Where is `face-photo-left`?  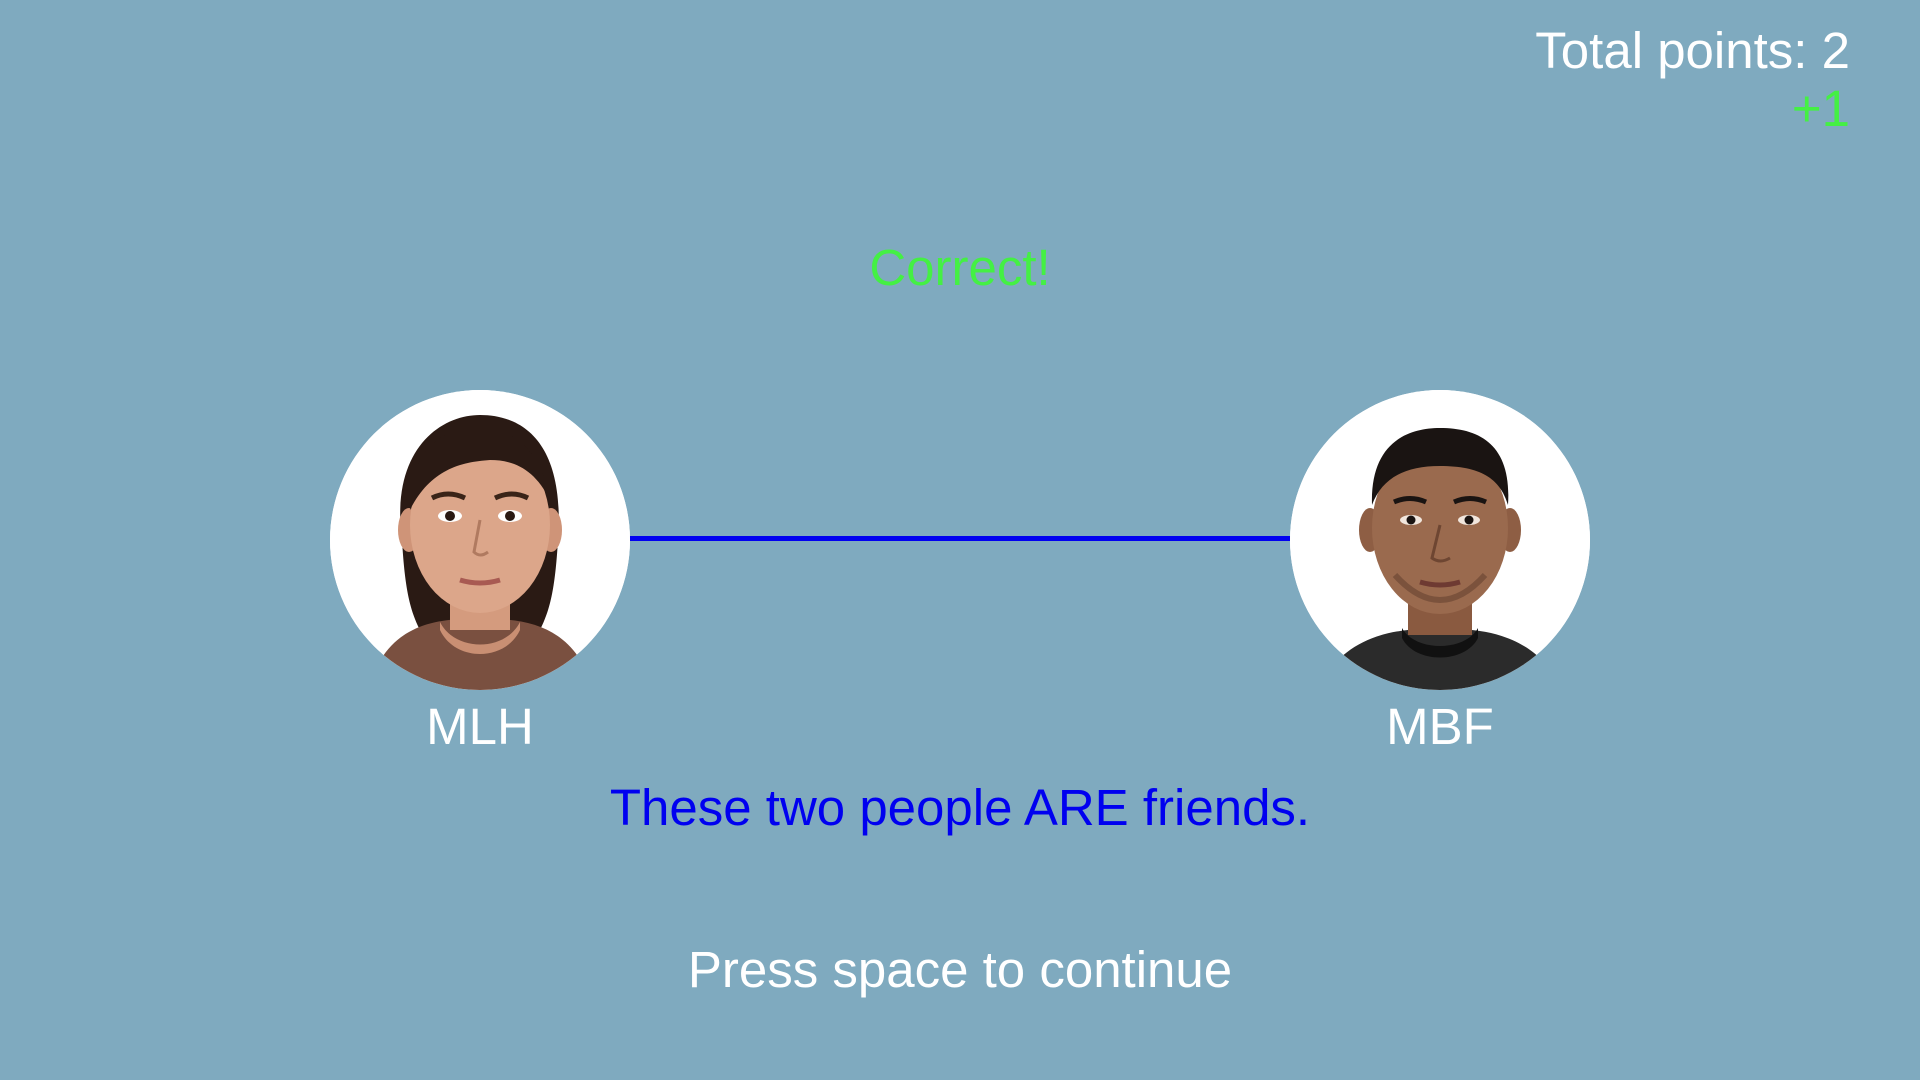
face-photo-left is located at coordinates (480, 540).